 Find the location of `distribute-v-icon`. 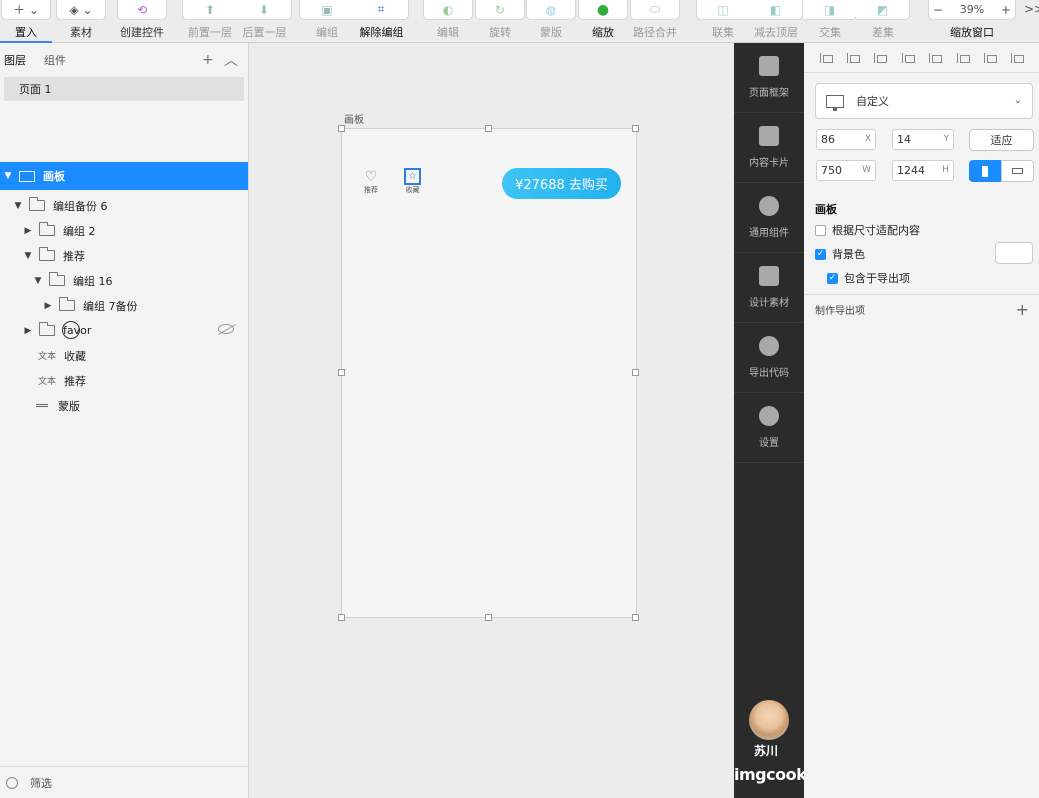

distribute-v-icon is located at coordinates (1018, 57).